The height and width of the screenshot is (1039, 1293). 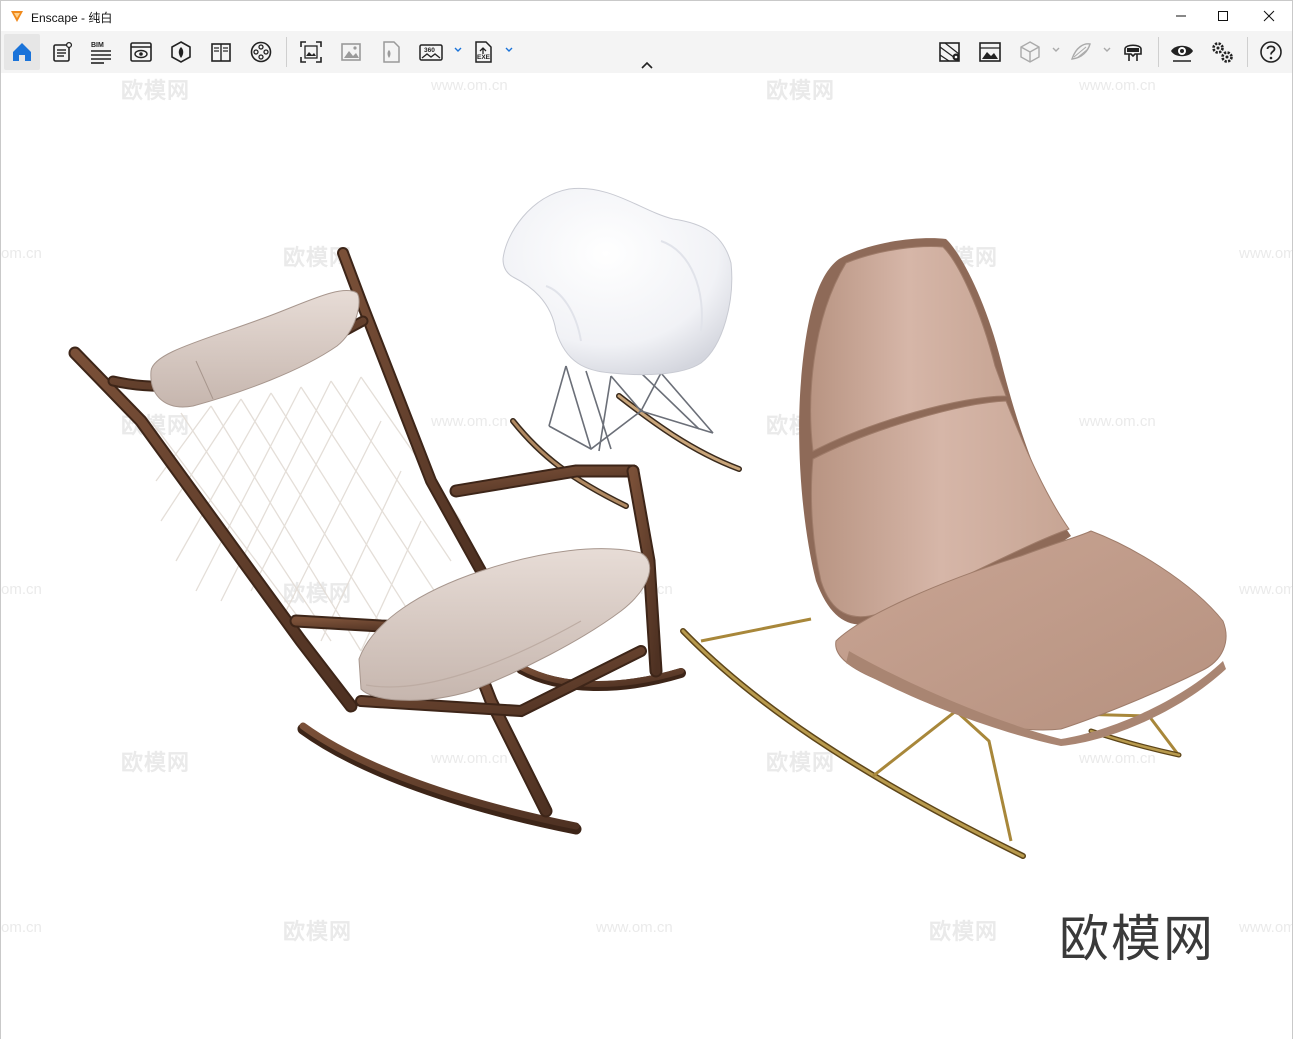 I want to click on exe-export-icon: EXE, so click(x=483, y=52).